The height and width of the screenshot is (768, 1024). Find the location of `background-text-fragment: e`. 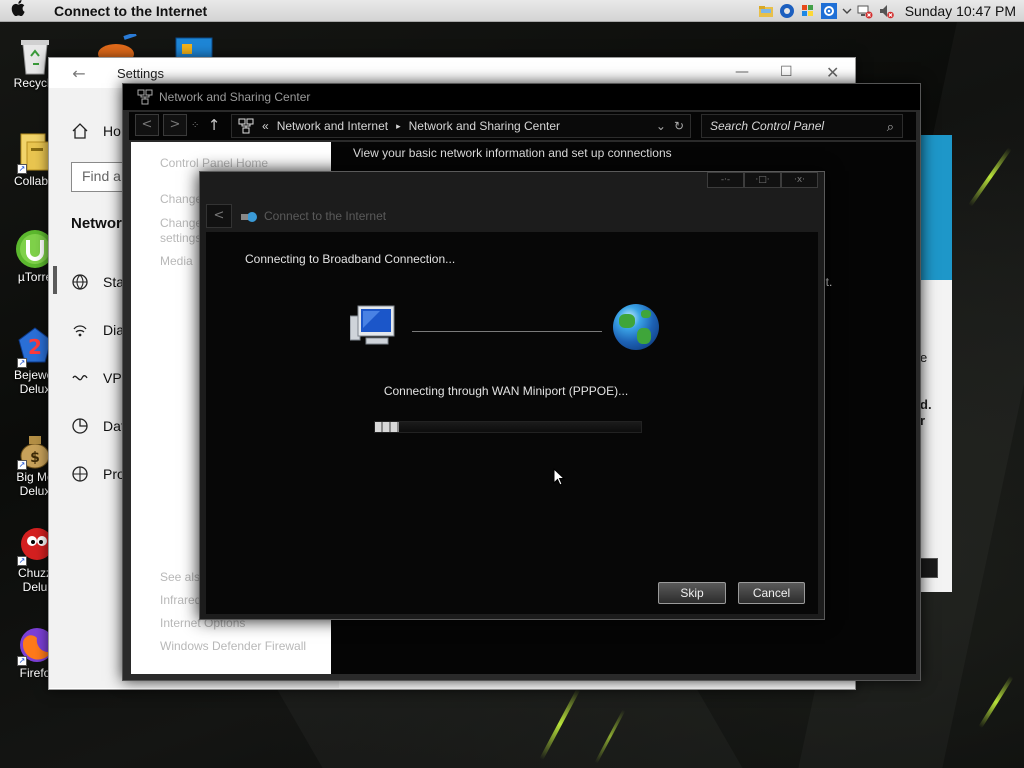

background-text-fragment: e is located at coordinates (924, 357).